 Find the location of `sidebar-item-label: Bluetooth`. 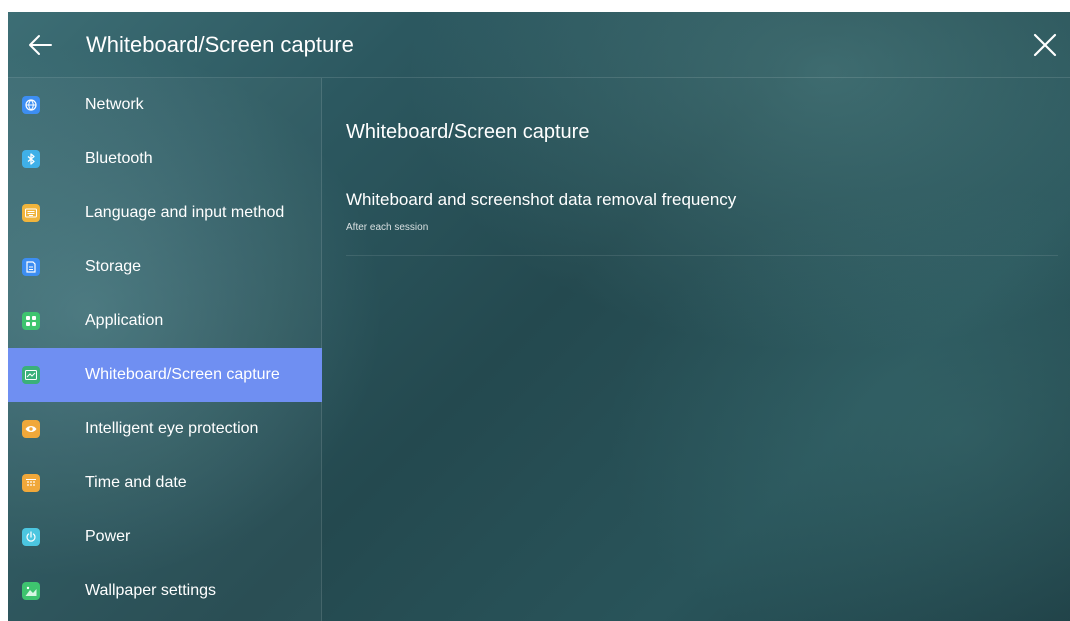

sidebar-item-label: Bluetooth is located at coordinates (119, 158).